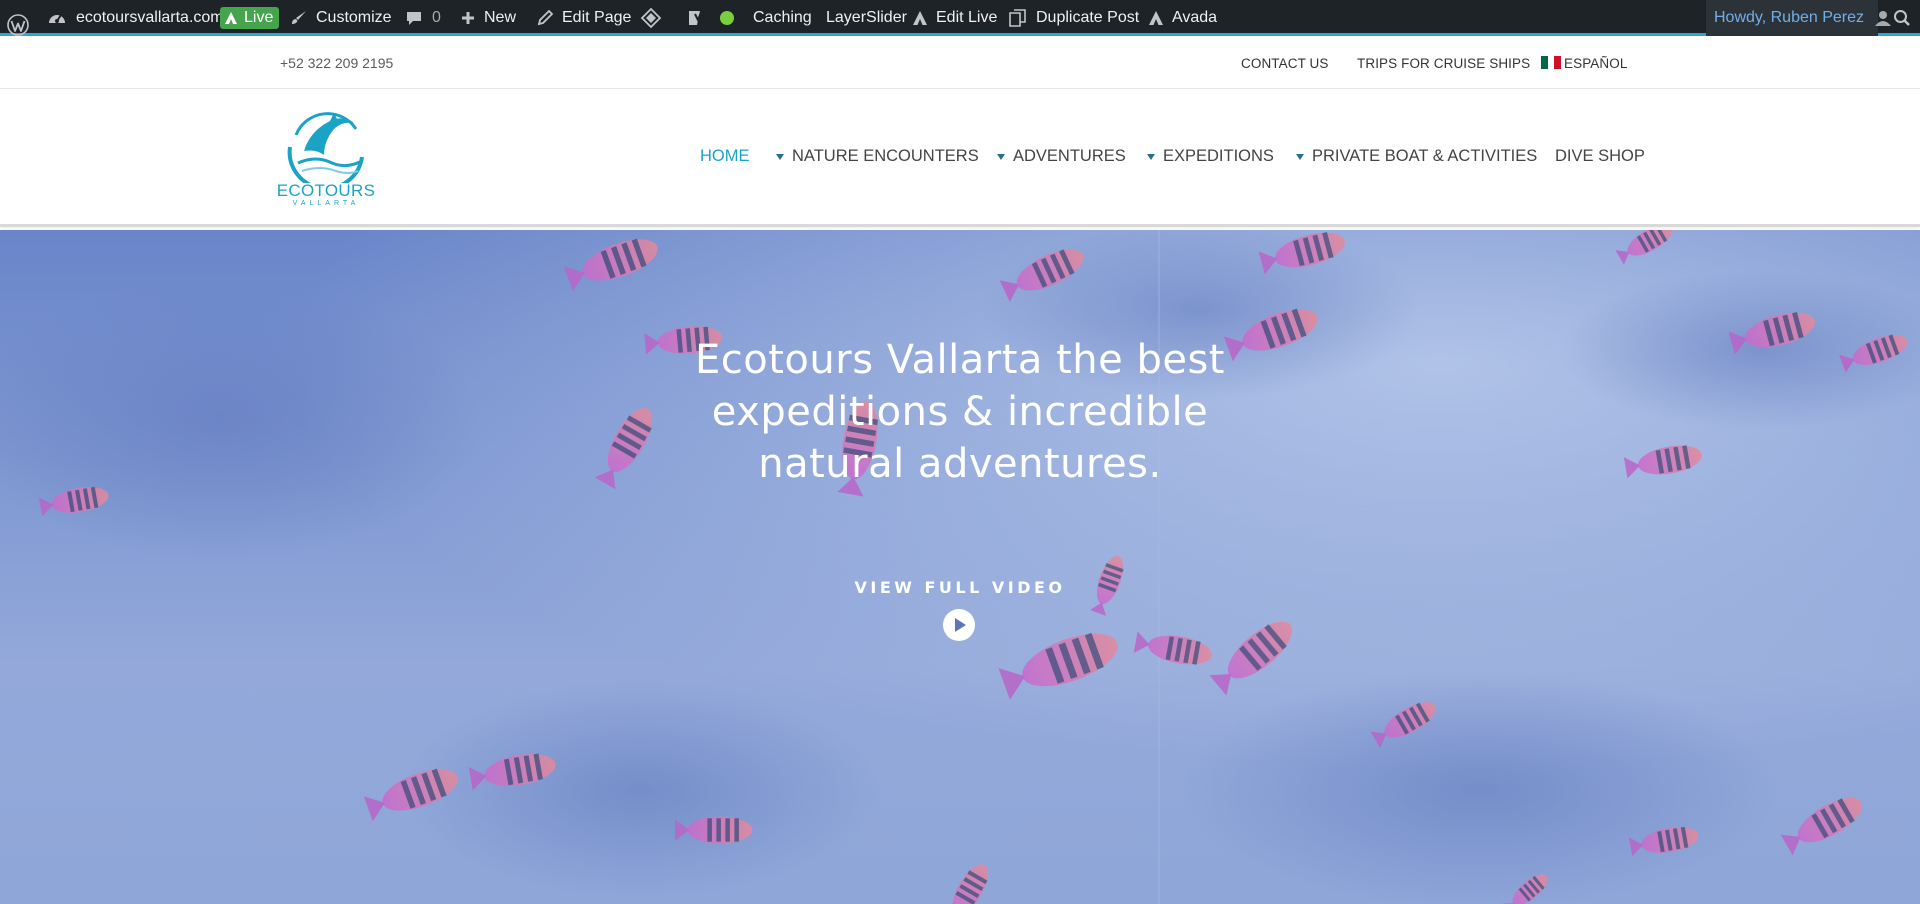  What do you see at coordinates (967, 17) in the screenshot?
I see `edit-live-label: Edit Live` at bounding box center [967, 17].